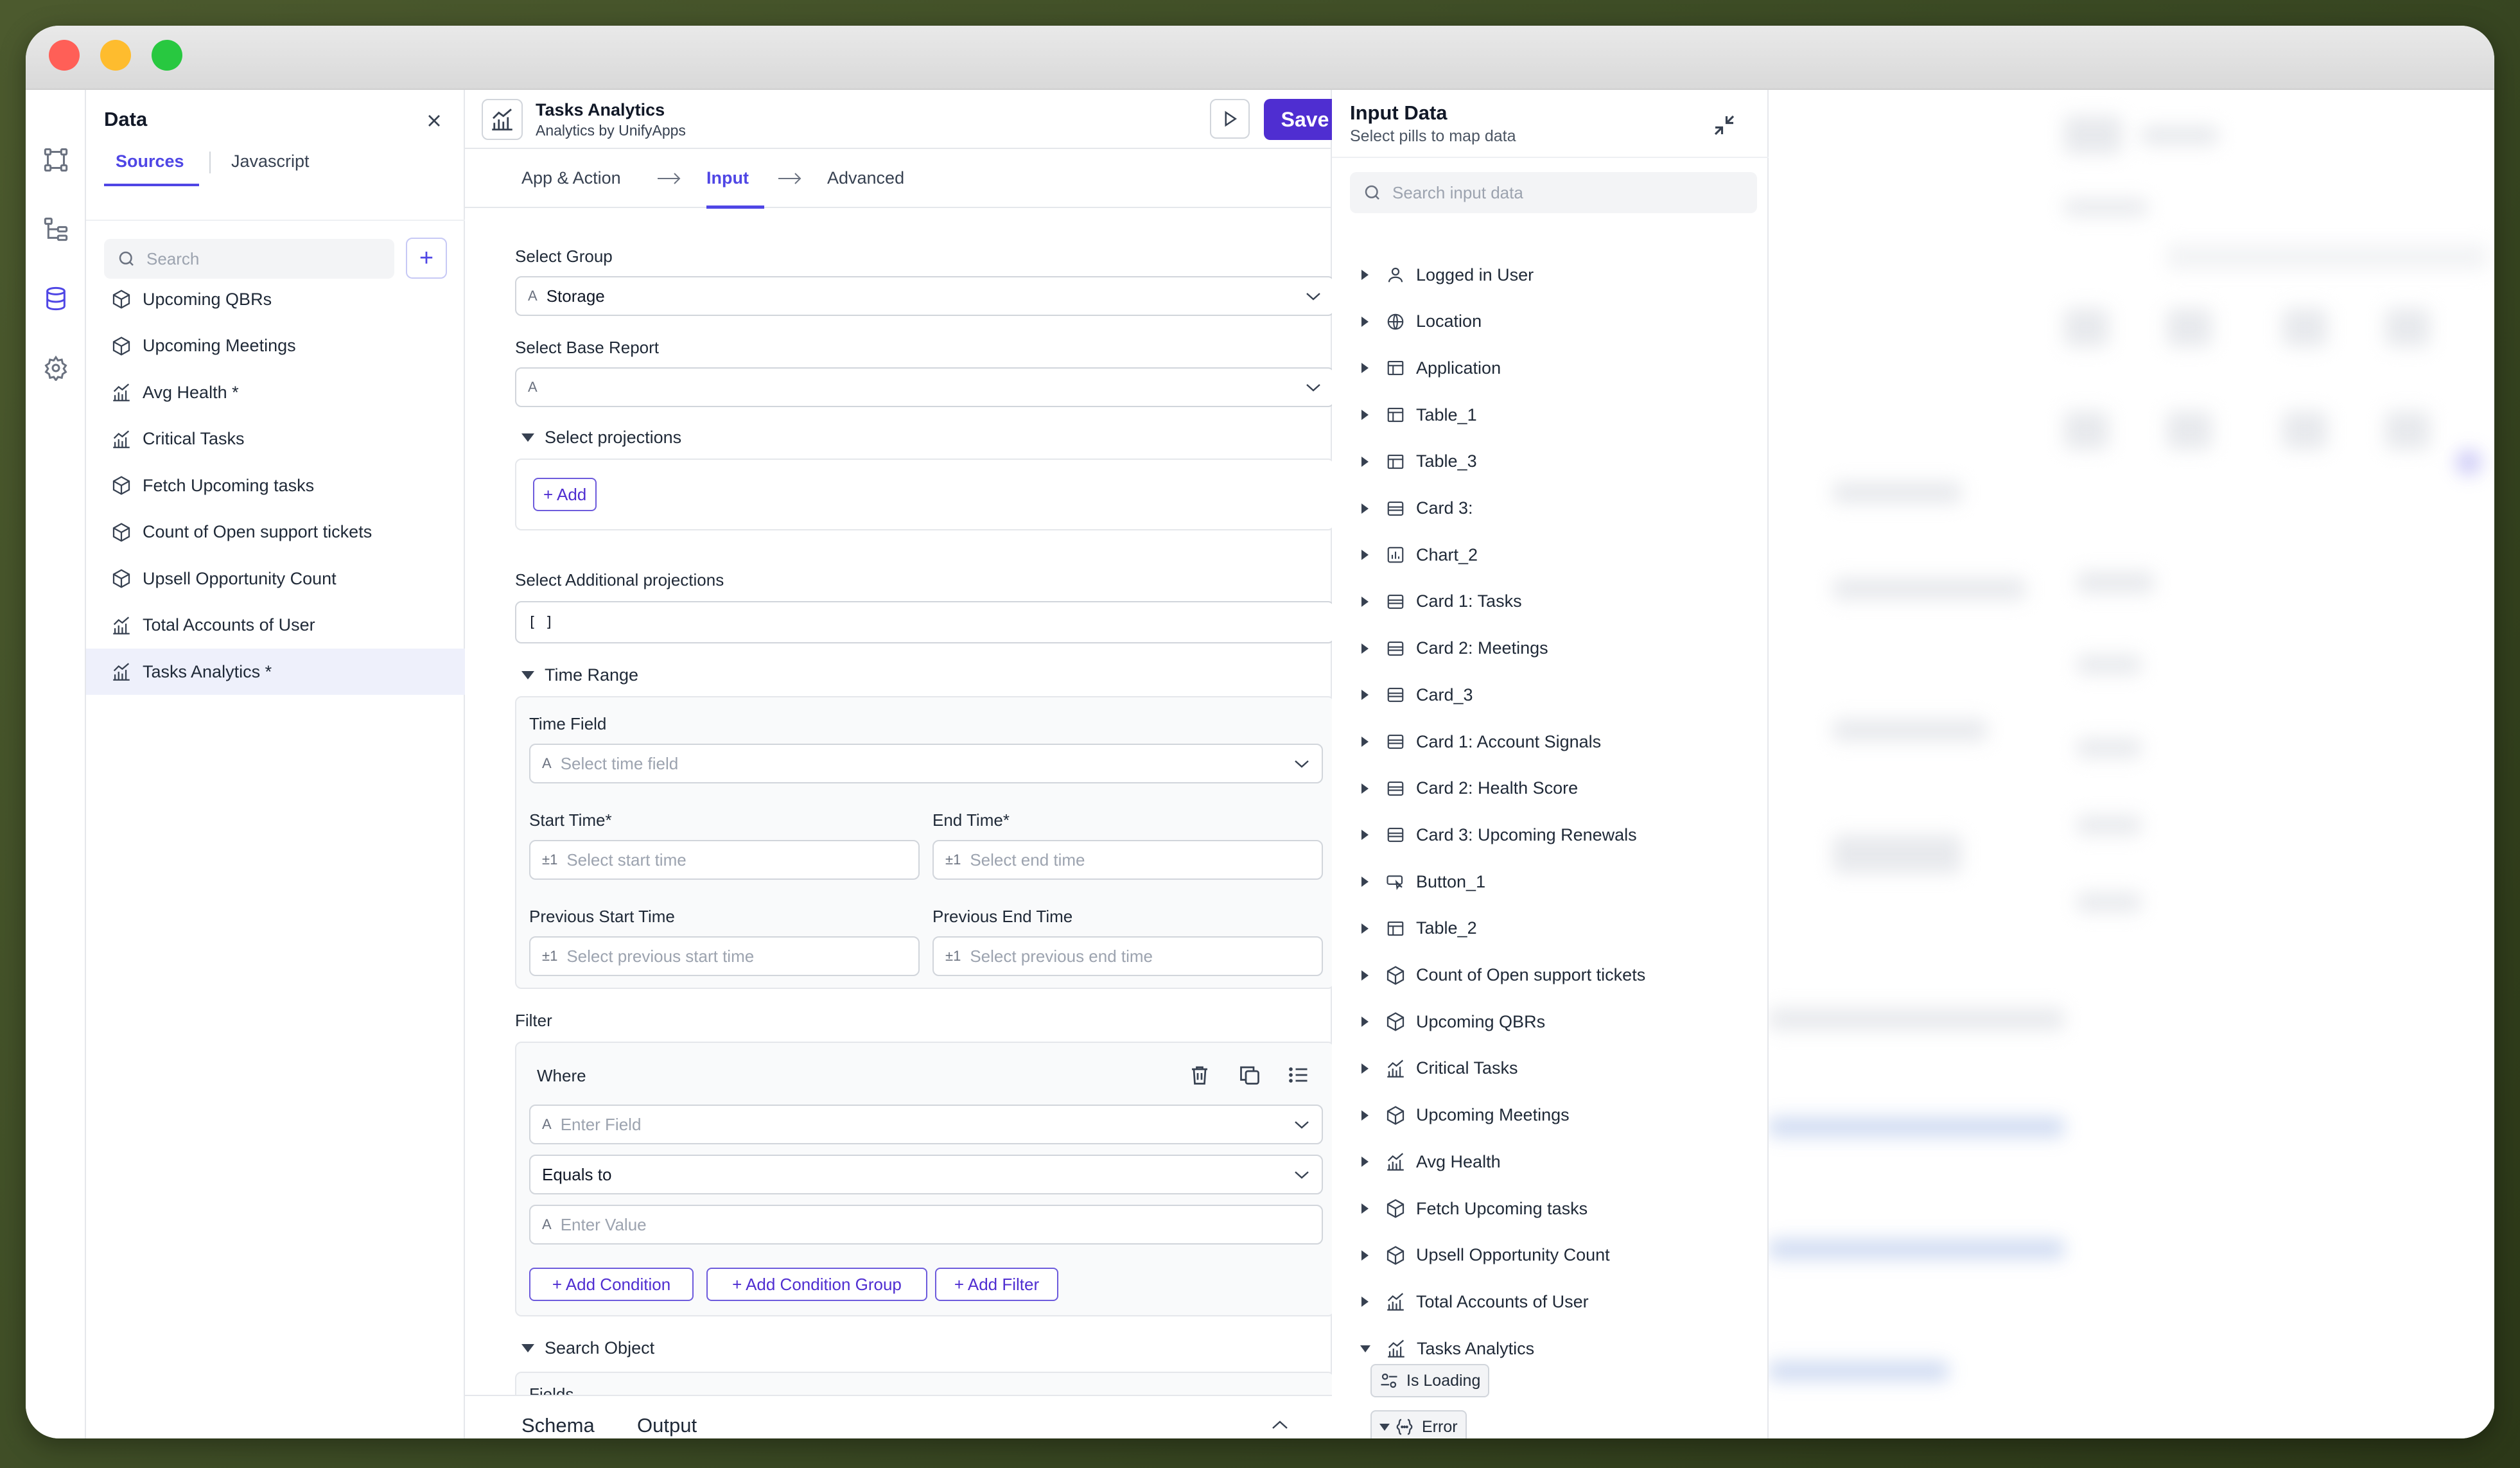 The width and height of the screenshot is (2520, 1468). I want to click on add-source-button: +, so click(427, 258).